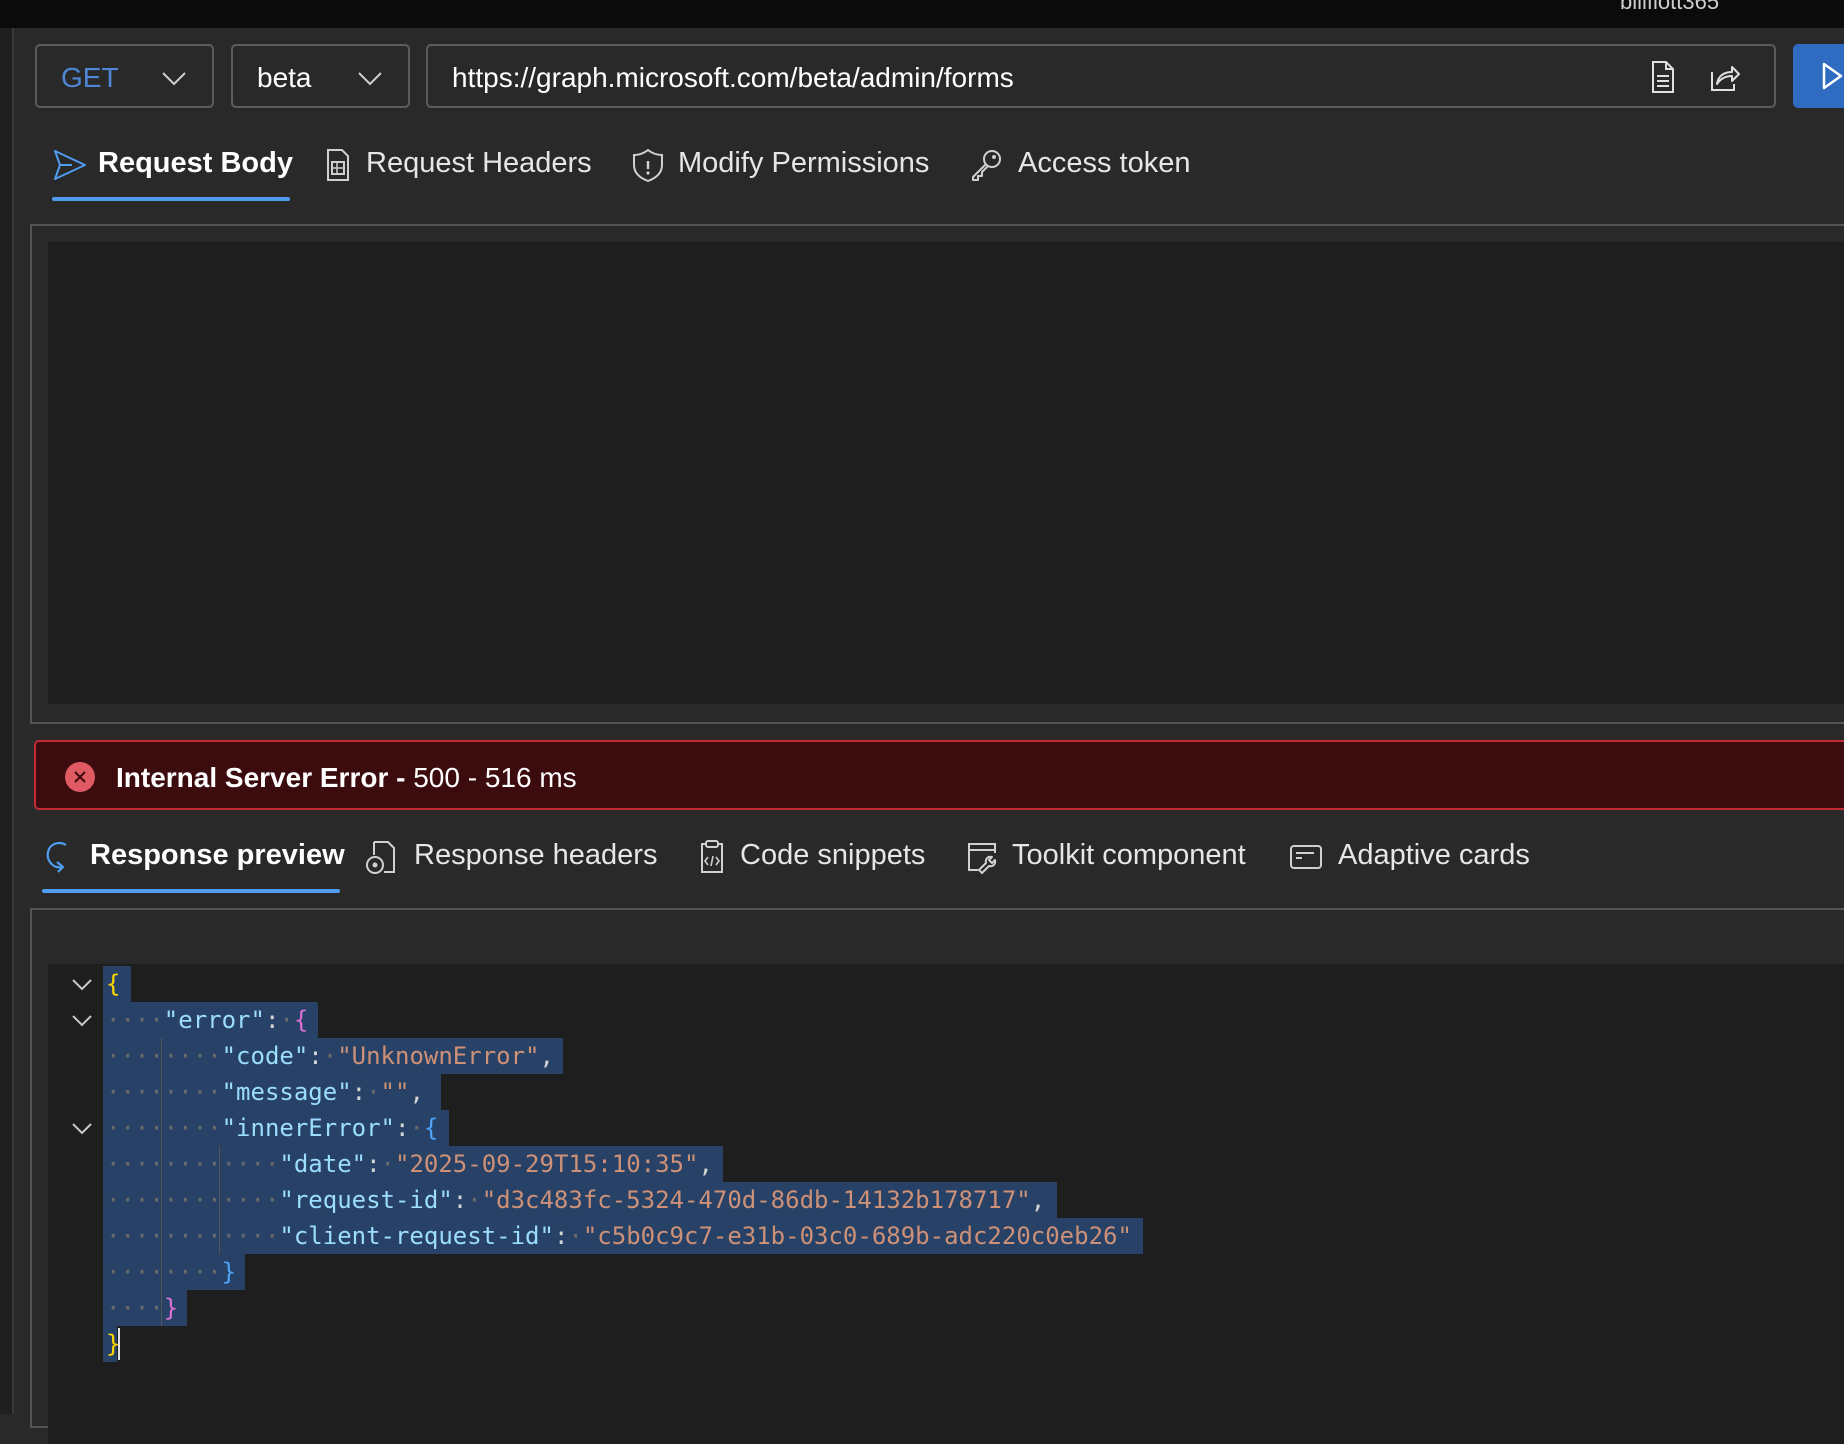  Describe the element at coordinates (479, 163) in the screenshot. I see `tab-label: Request Headers` at that location.